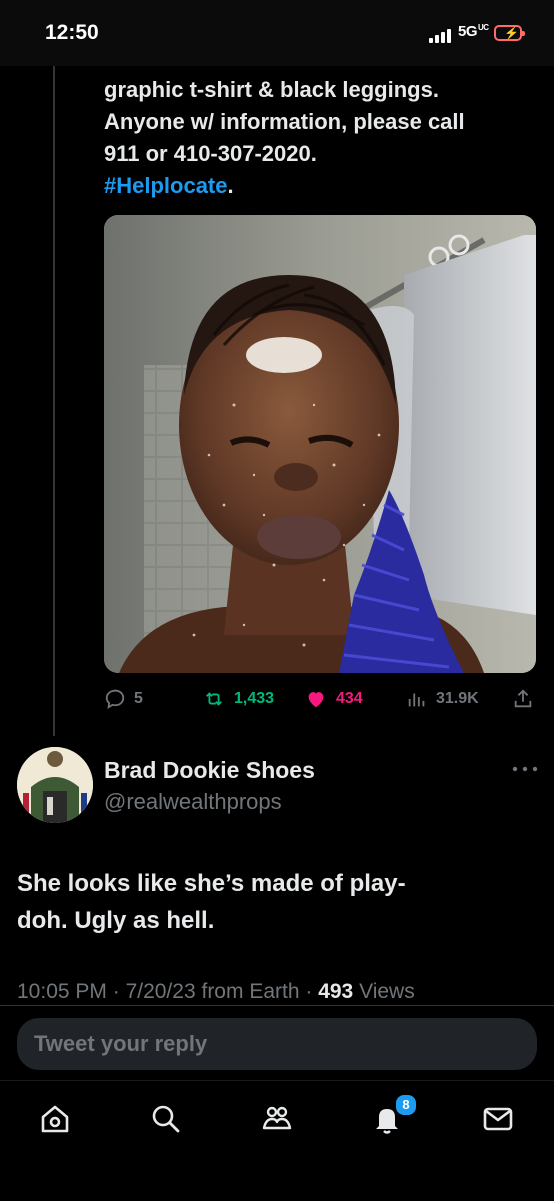 This screenshot has width=554, height=1201. Describe the element at coordinates (250, 991) in the screenshot. I see `reply-source: from Earth` at that location.